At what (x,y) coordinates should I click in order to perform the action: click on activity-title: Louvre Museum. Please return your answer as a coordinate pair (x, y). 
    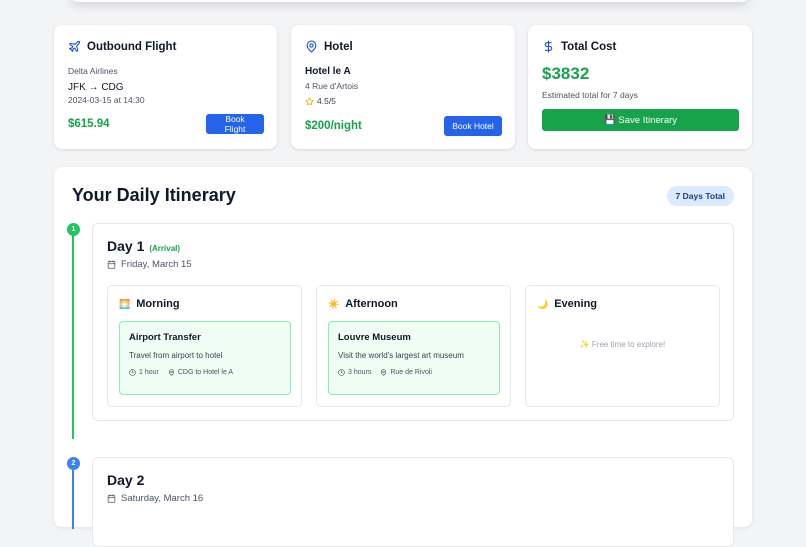
    Looking at the image, I should click on (374, 337).